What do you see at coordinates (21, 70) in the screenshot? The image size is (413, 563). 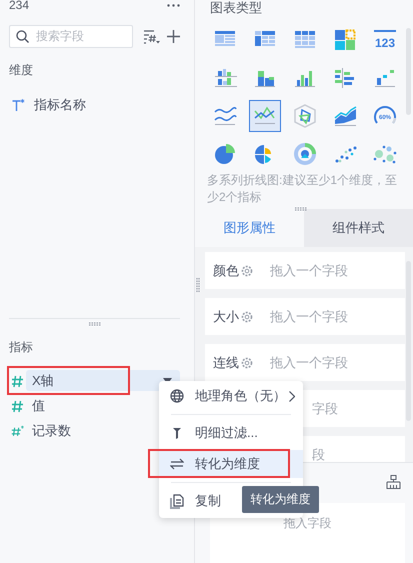 I see `section-title: 维度` at bounding box center [21, 70].